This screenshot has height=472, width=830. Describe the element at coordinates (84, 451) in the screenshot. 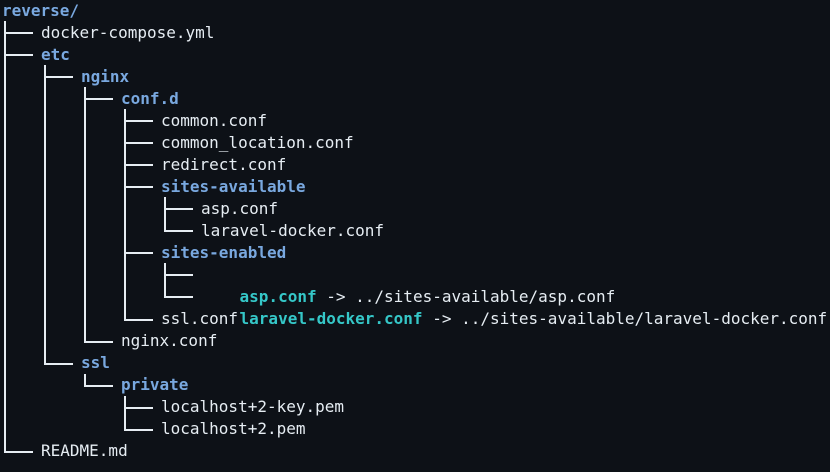

I see `tree-item-readme: README.md` at that location.